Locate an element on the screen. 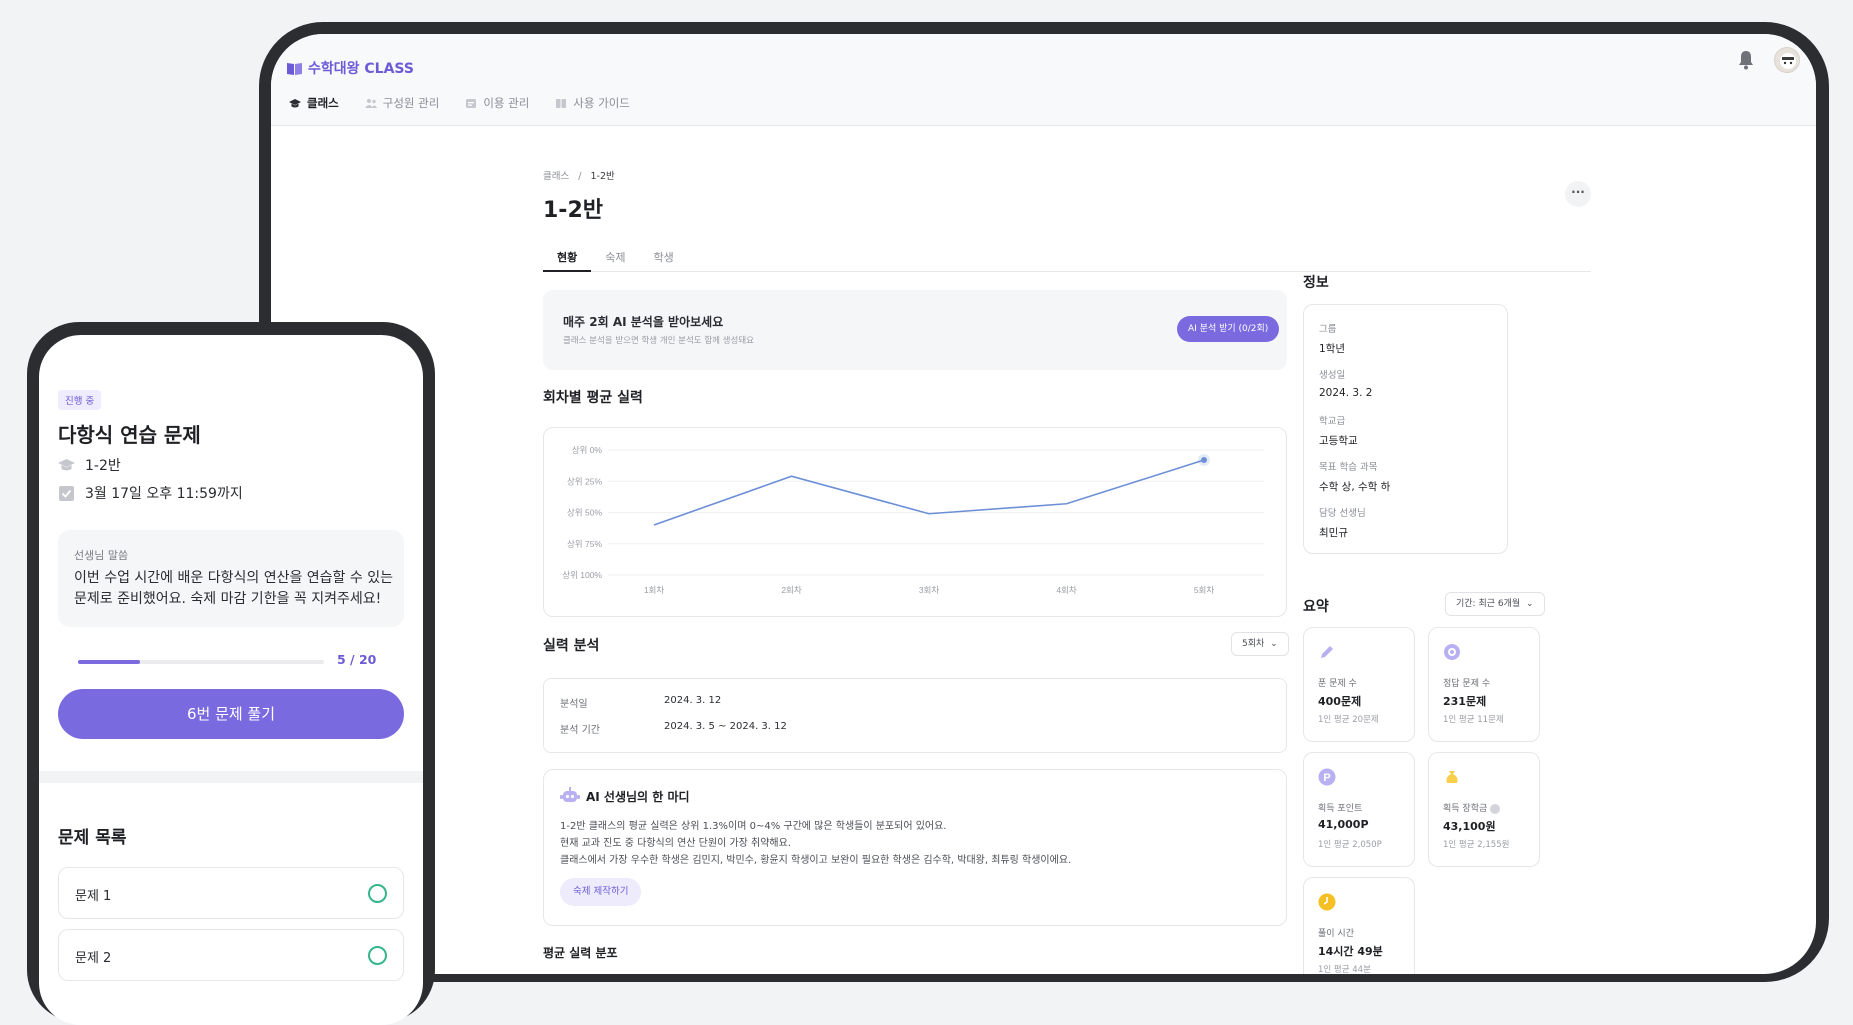 The height and width of the screenshot is (1025, 1853). section-divider is located at coordinates (231, 777).